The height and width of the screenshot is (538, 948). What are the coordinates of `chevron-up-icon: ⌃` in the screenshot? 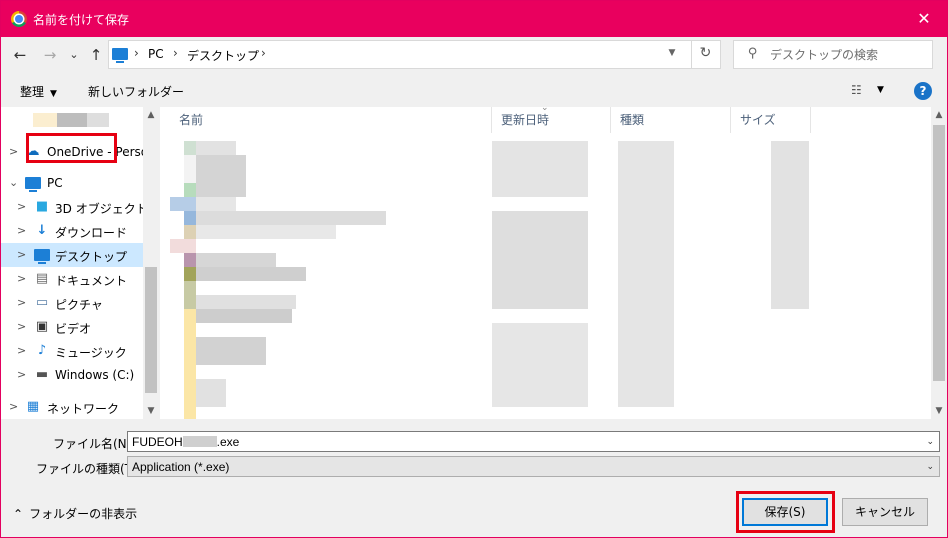 It's located at (18, 514).